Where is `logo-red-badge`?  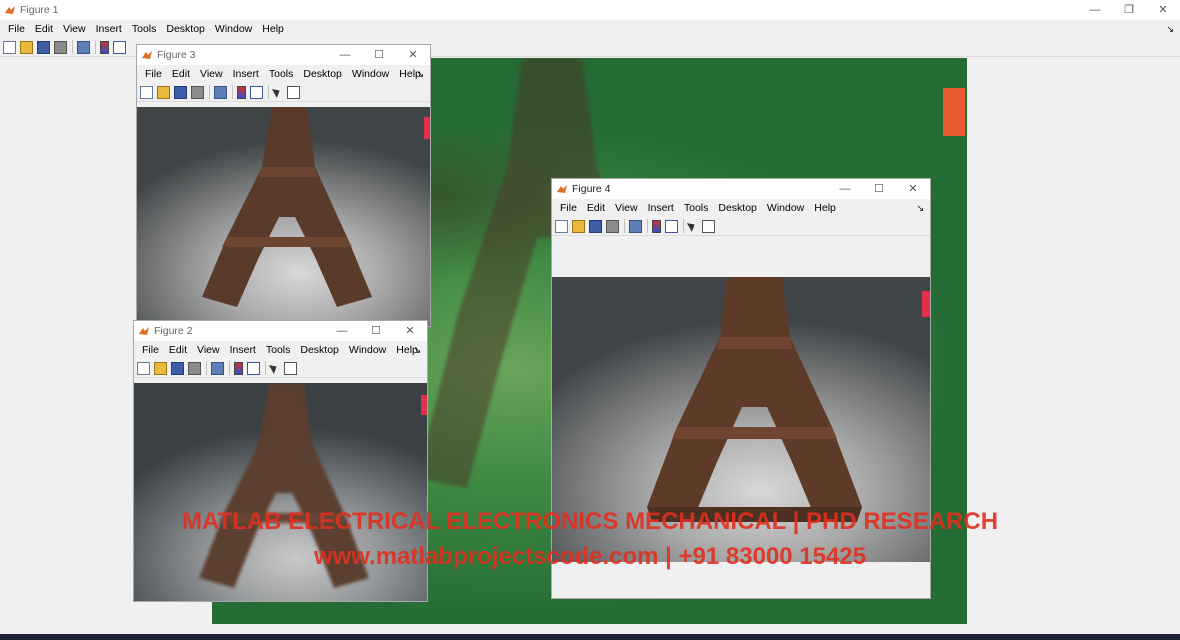 logo-red-badge is located at coordinates (926, 304).